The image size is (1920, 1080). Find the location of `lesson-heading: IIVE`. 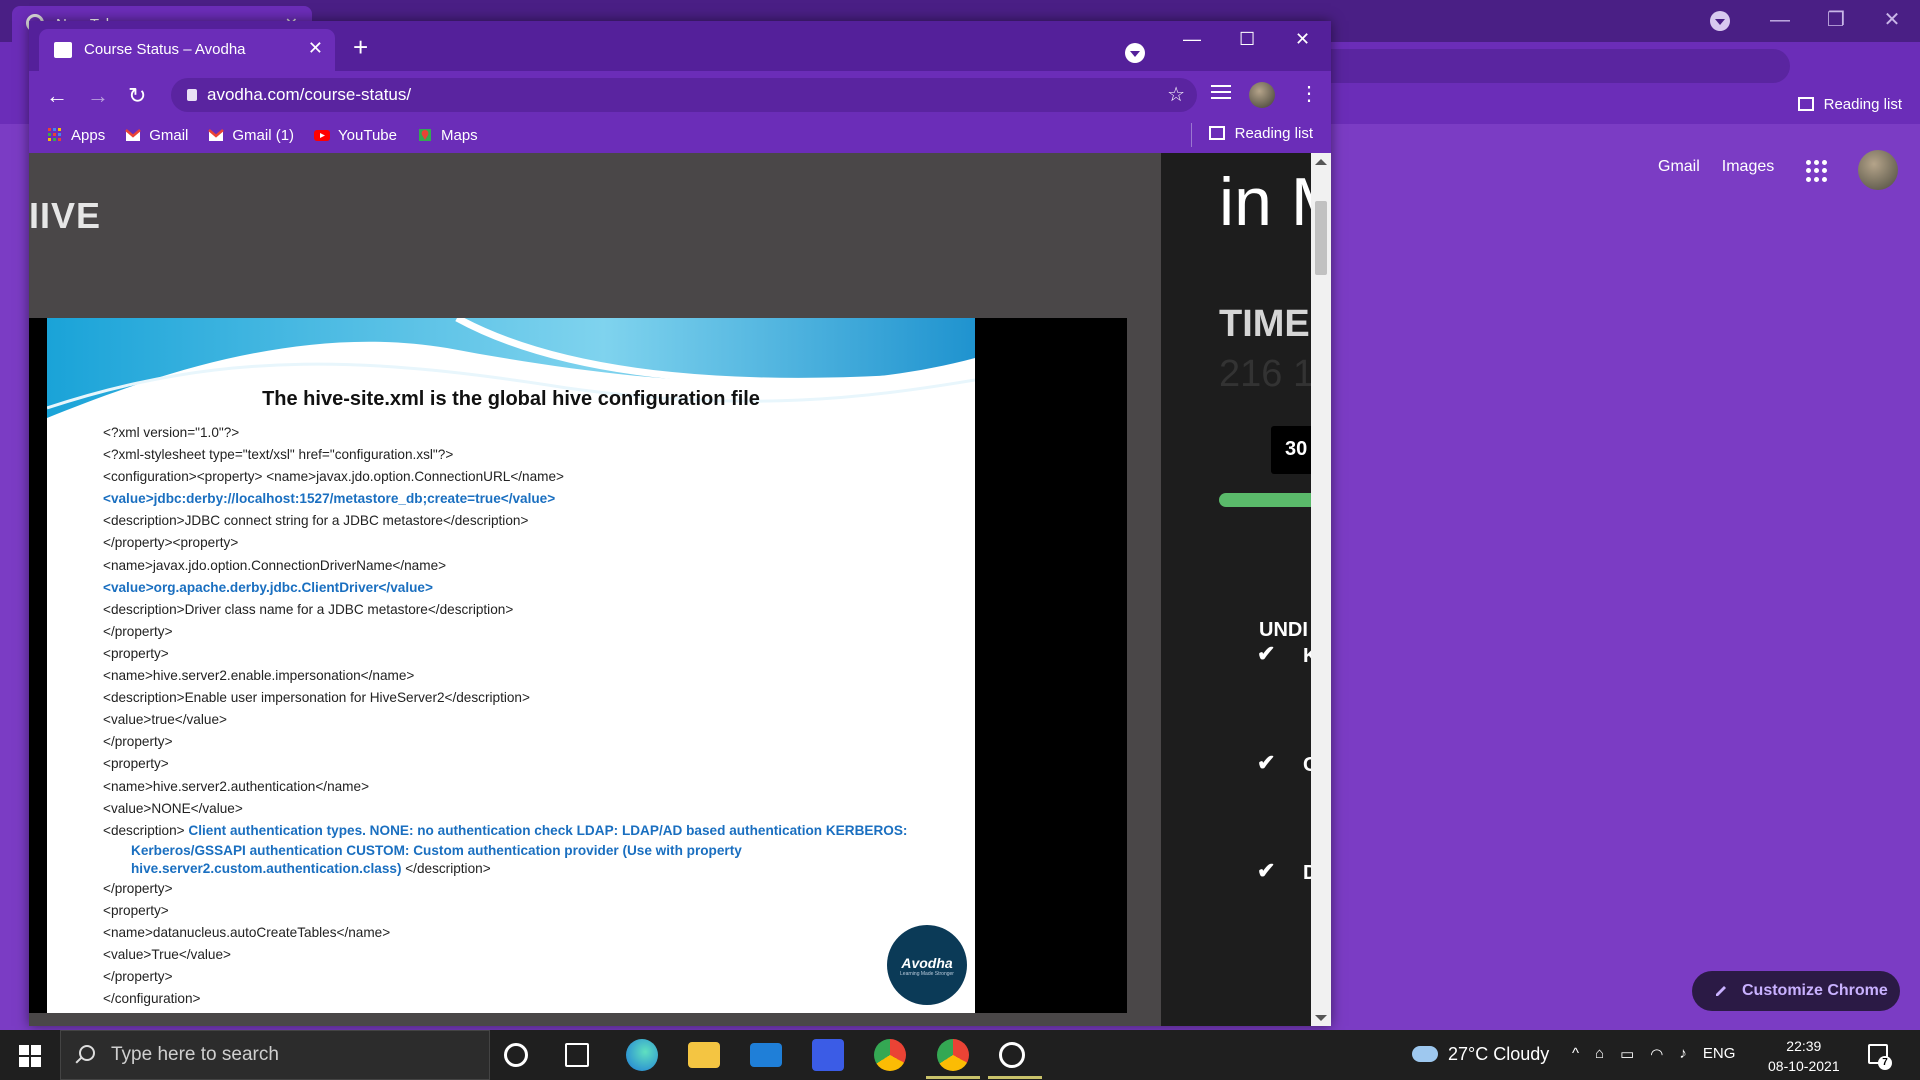

lesson-heading: IIVE is located at coordinates (65, 215).